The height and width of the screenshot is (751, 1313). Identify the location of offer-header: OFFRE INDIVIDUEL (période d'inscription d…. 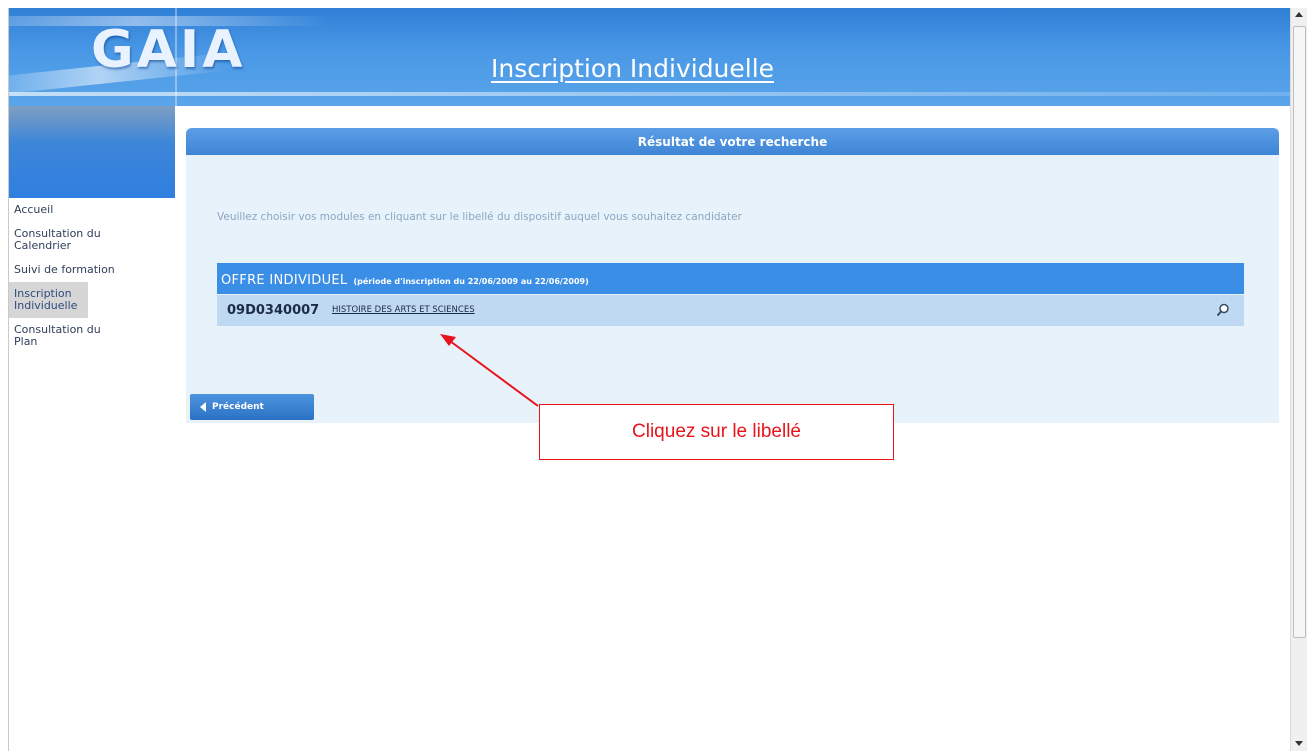
(730, 278).